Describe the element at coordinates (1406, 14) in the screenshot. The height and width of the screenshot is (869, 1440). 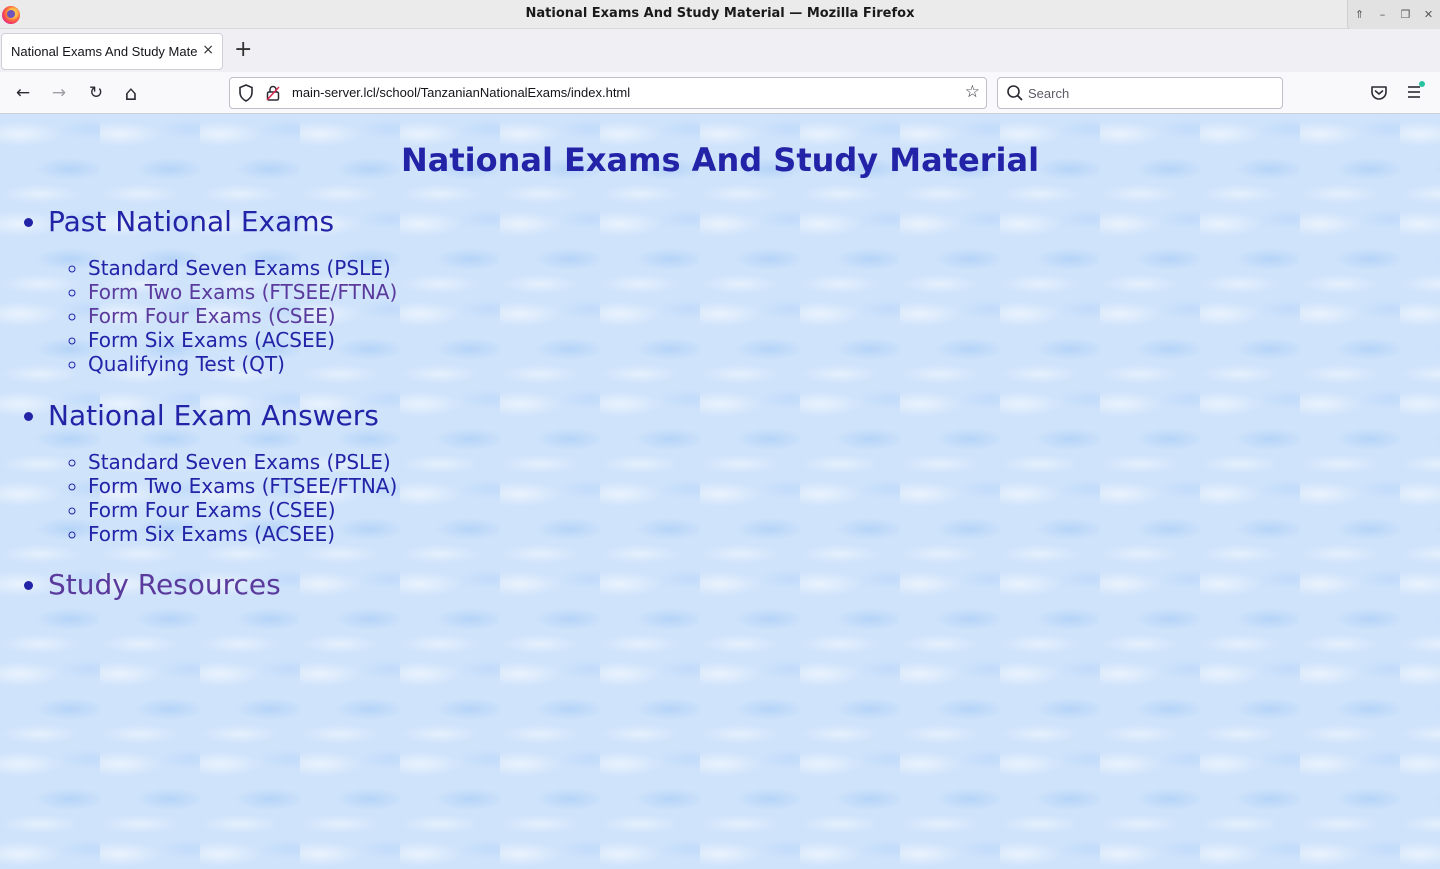
I see `window-maximize-icon: ❐` at that location.